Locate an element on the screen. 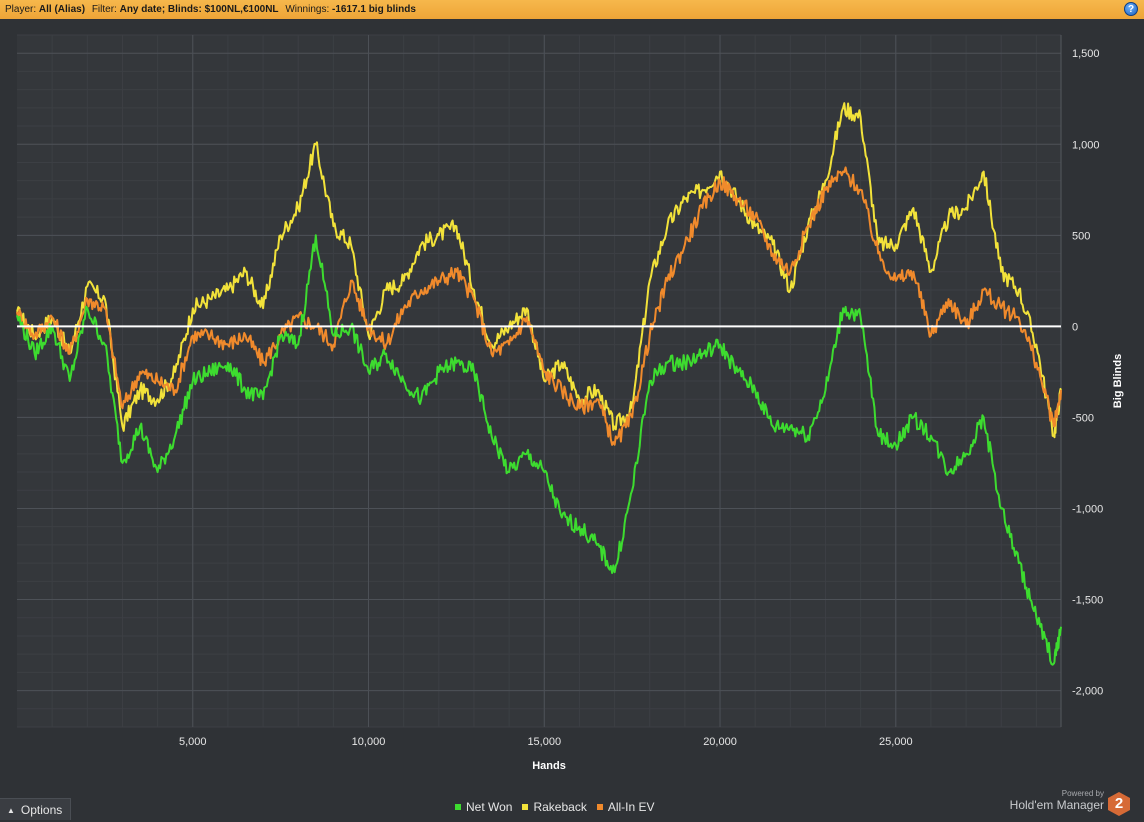 The image size is (1144, 822). options-label: Options is located at coordinates (41, 810).